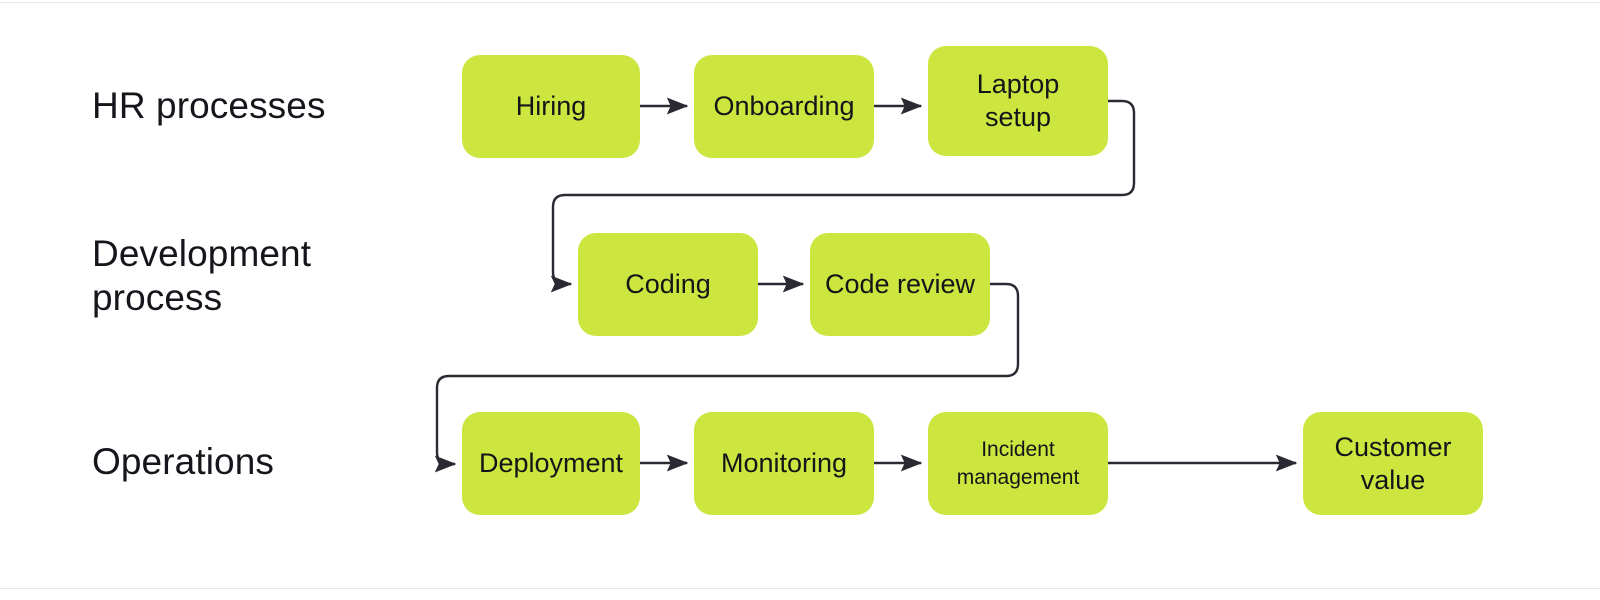  What do you see at coordinates (1018, 463) in the screenshot?
I see `node-incident-management: Incident management` at bounding box center [1018, 463].